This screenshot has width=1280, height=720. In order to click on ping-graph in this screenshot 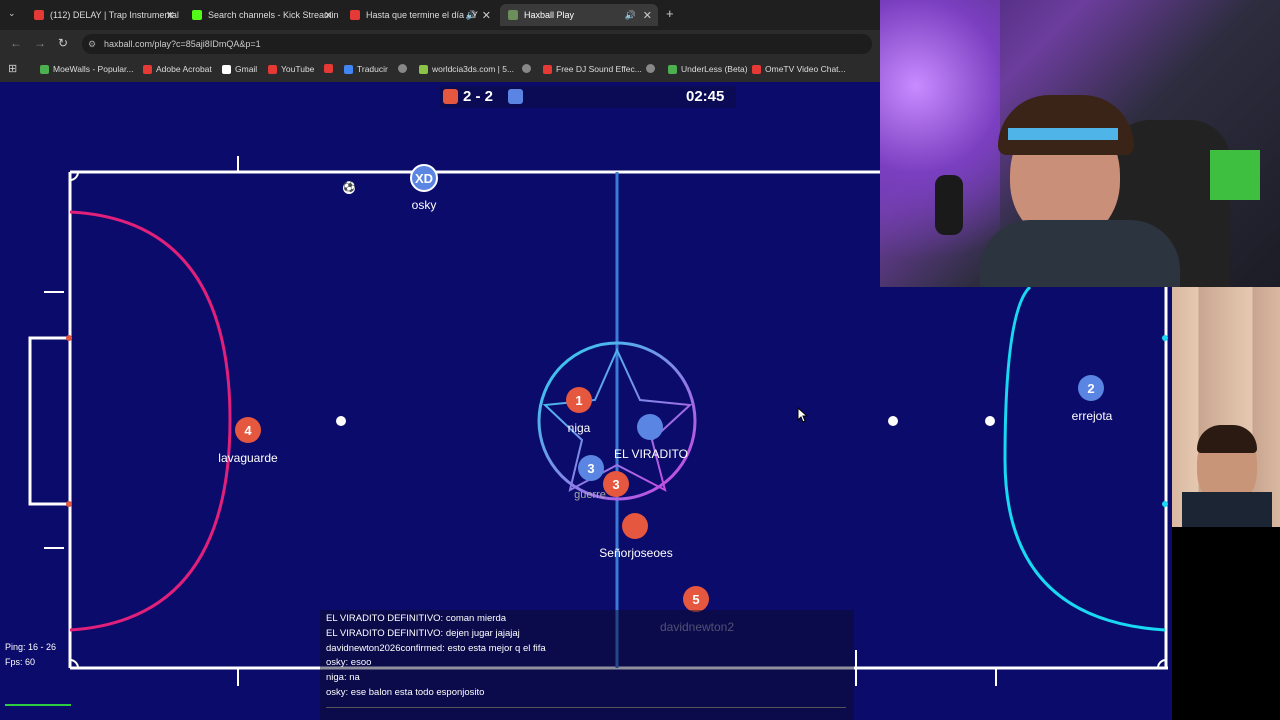, I will do `click(38, 705)`.